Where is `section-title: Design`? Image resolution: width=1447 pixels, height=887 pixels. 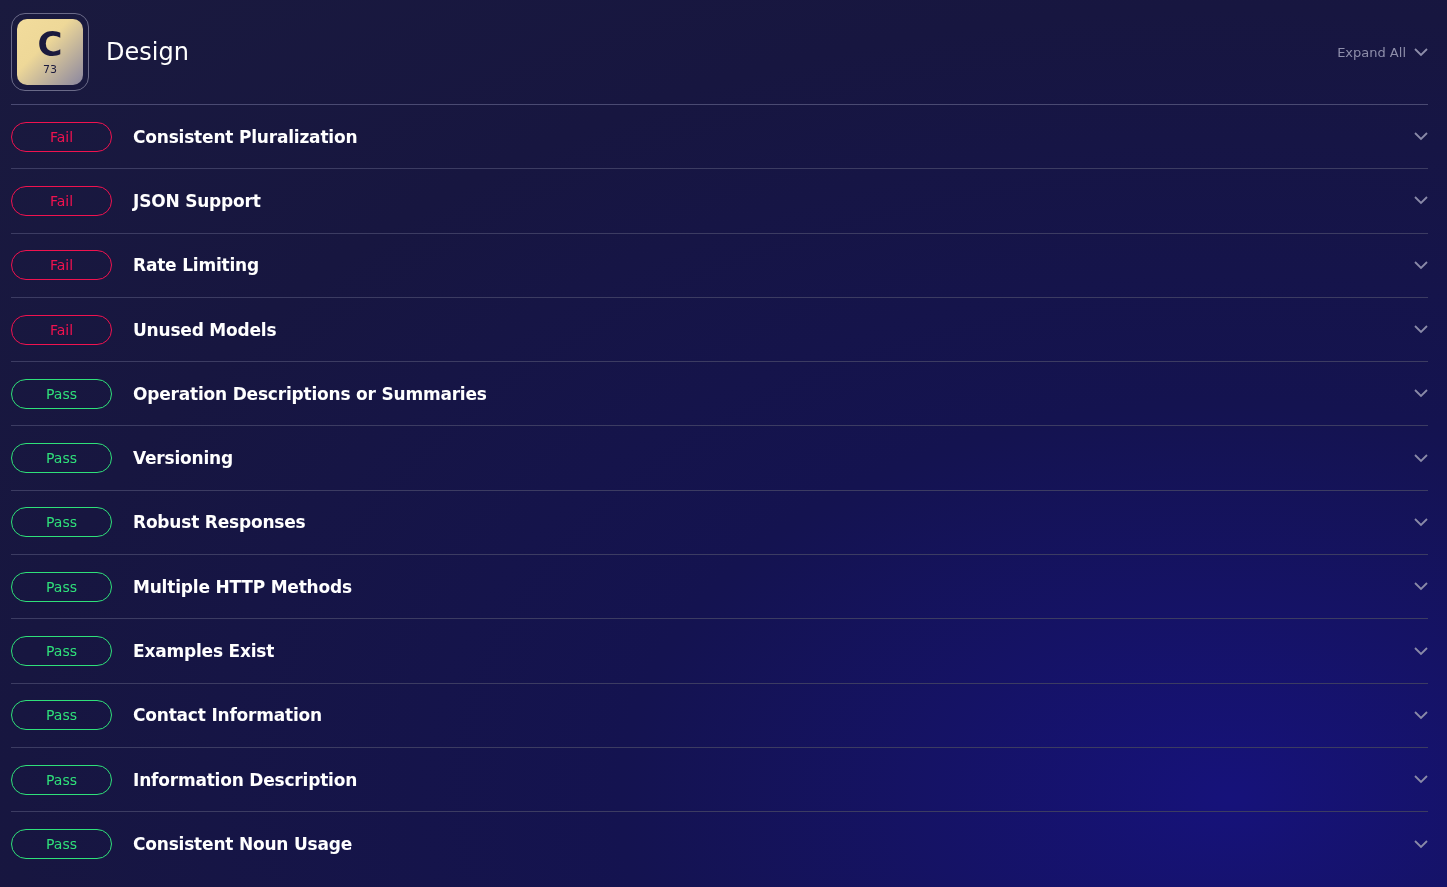
section-title: Design is located at coordinates (147, 52).